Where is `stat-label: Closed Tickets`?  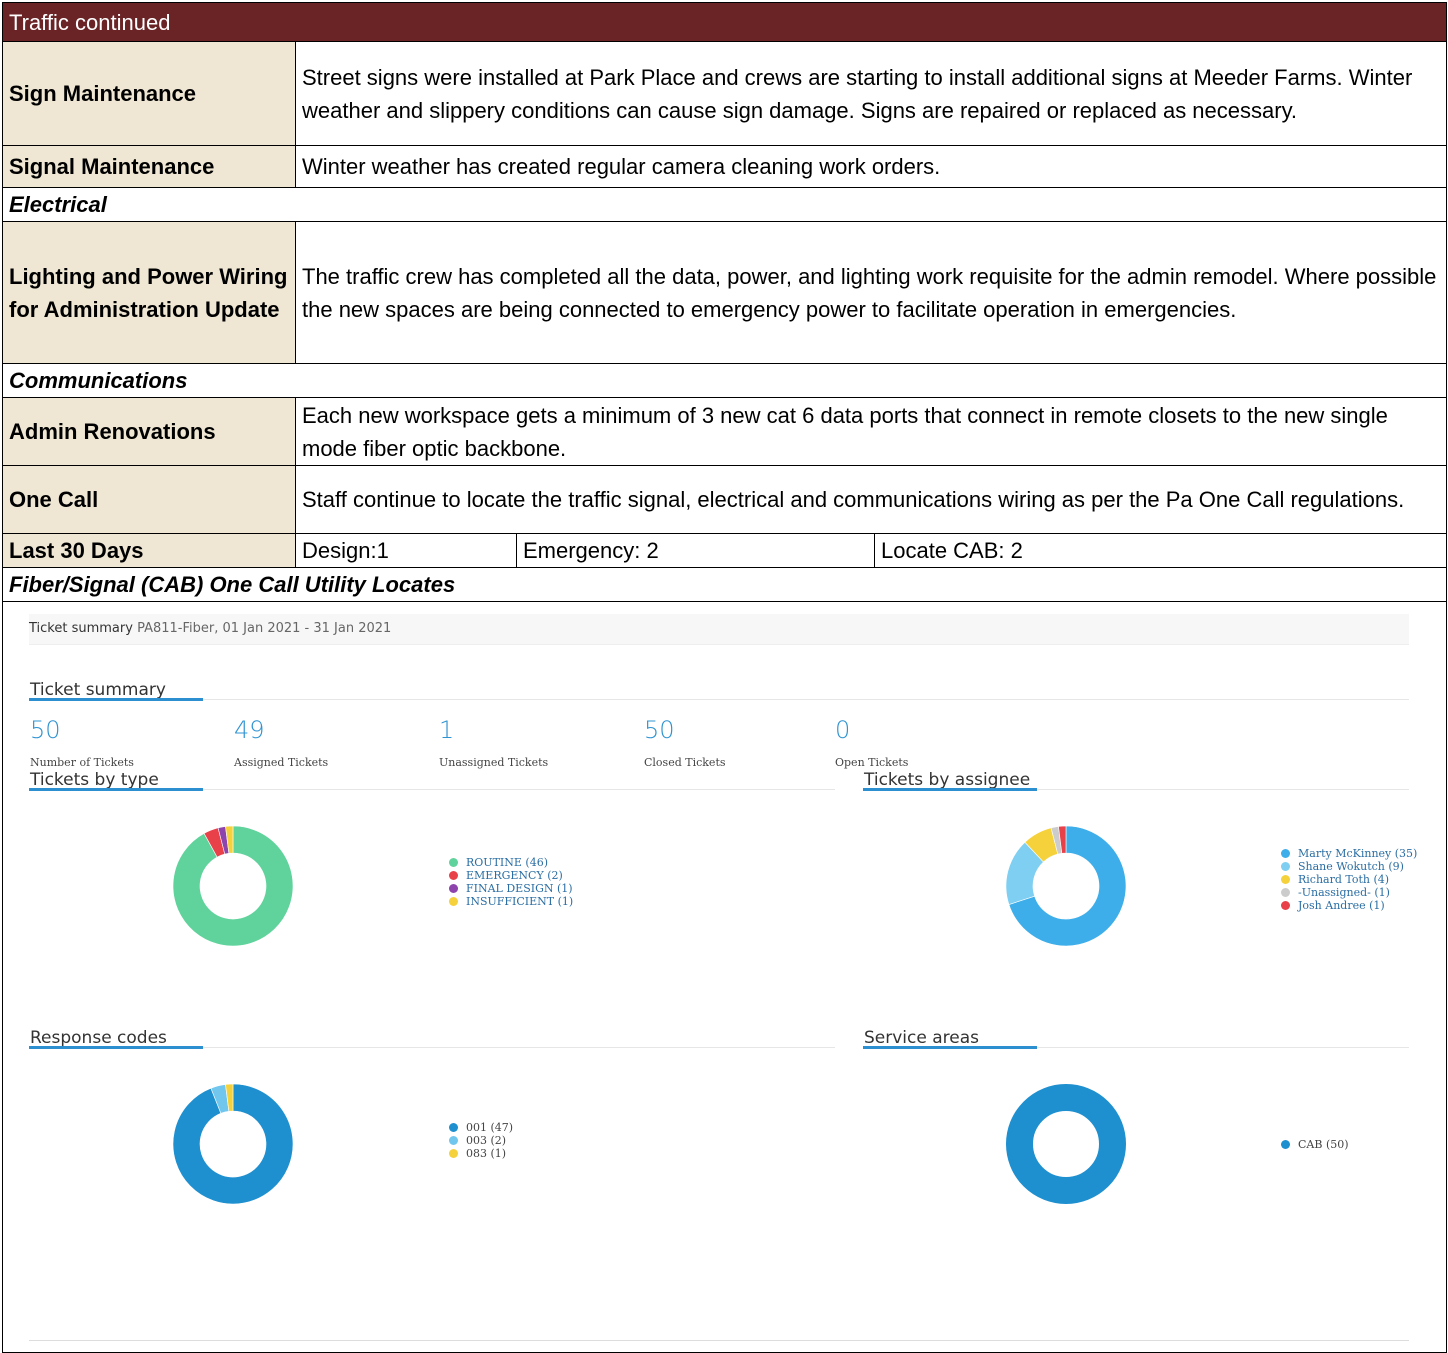 stat-label: Closed Tickets is located at coordinates (685, 762).